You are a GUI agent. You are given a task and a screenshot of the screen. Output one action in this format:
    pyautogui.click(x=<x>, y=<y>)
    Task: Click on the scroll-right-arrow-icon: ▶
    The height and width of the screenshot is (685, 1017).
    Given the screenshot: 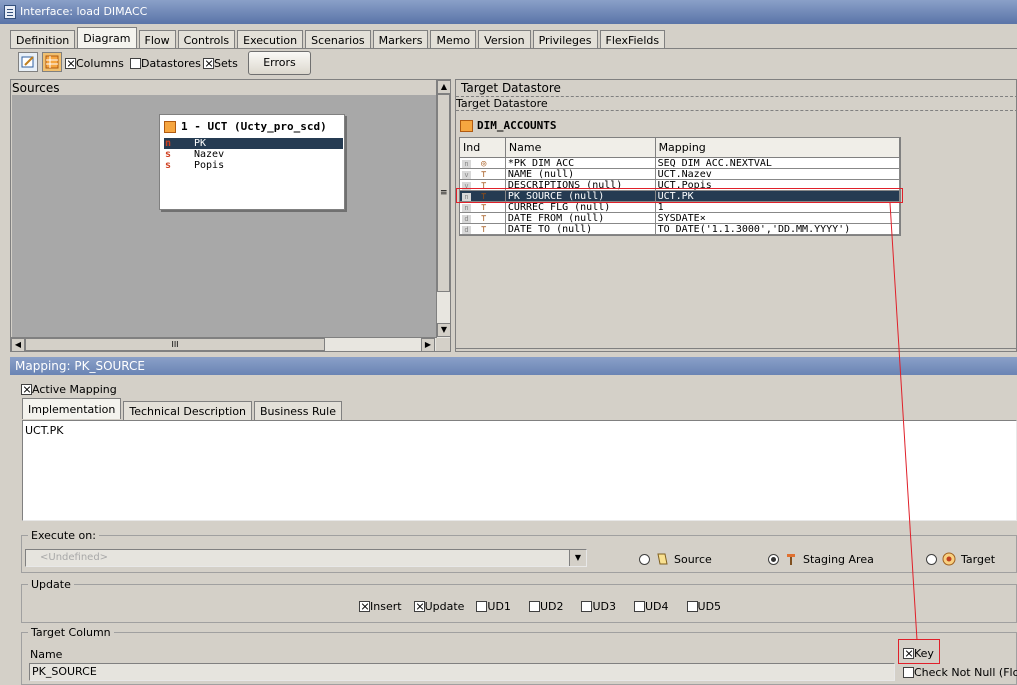 What is the action you would take?
    pyautogui.click(x=428, y=345)
    